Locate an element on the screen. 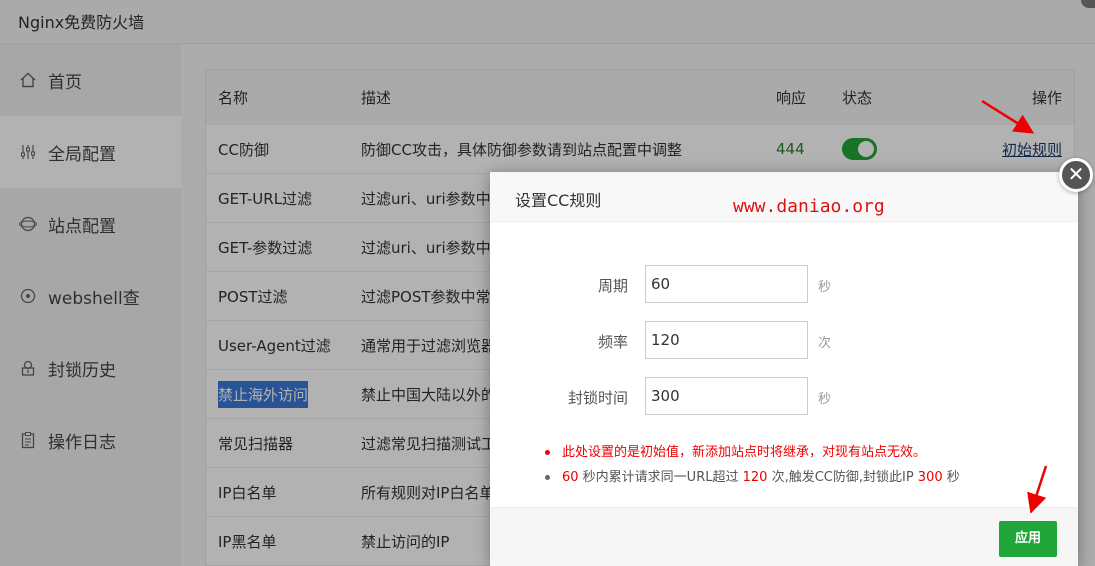 This screenshot has height=566, width=1095. period-input: 60 is located at coordinates (726, 284).